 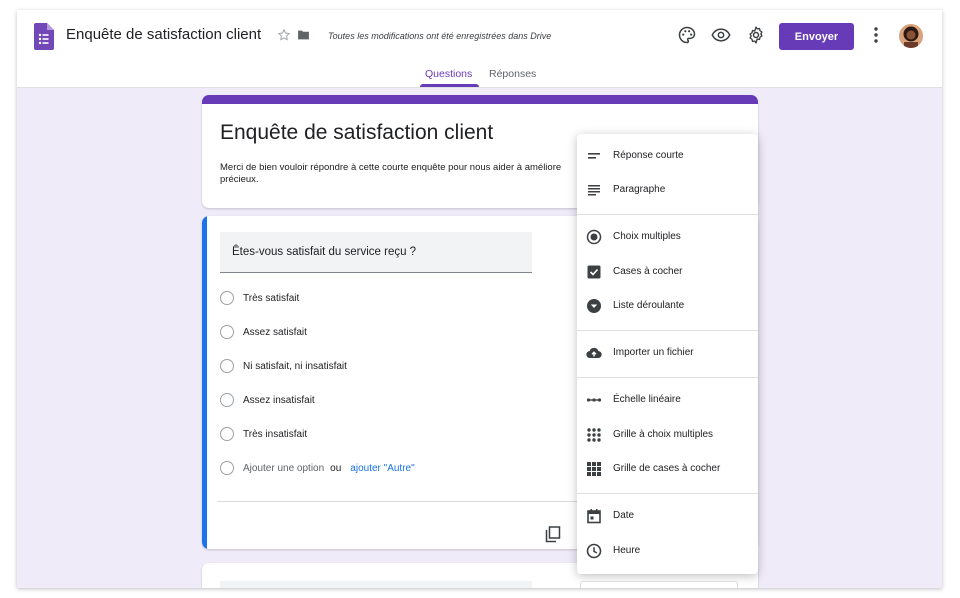 What do you see at coordinates (687, 35) in the screenshot?
I see `palette-icon` at bounding box center [687, 35].